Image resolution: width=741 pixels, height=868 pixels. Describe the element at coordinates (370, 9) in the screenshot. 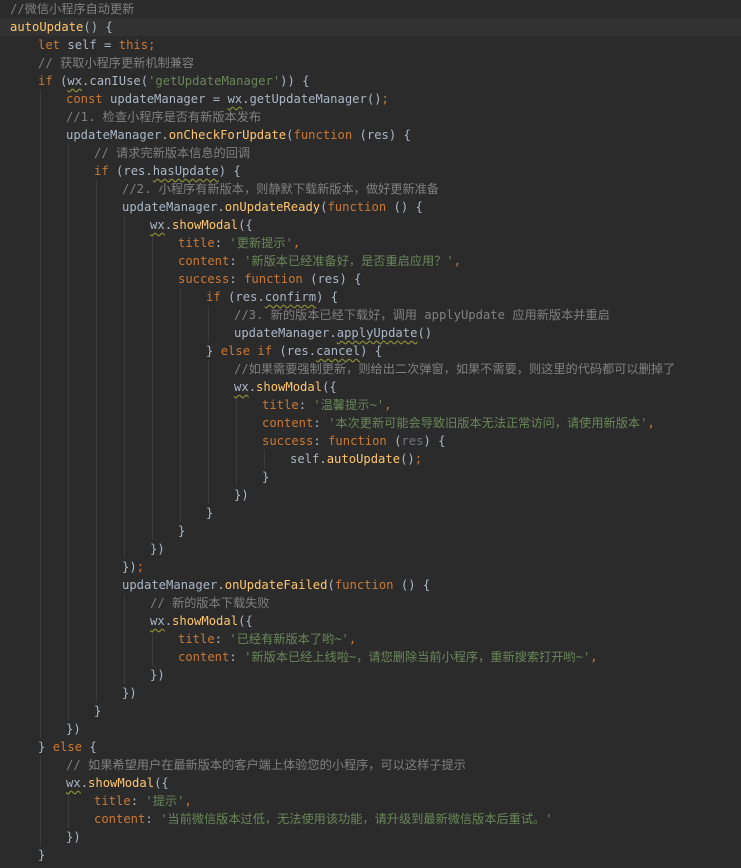

I see `code-line: //微信小程序自动更新` at that location.